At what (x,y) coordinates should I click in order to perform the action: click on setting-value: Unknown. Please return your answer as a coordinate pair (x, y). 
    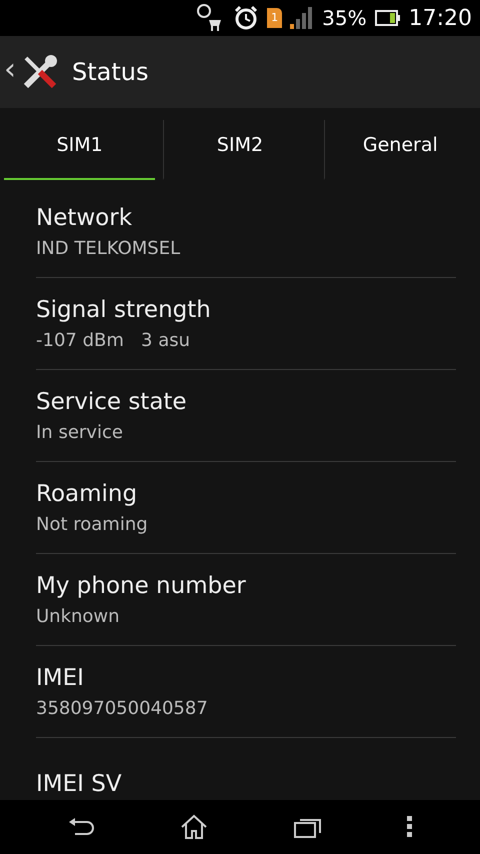
    Looking at the image, I should click on (78, 617).